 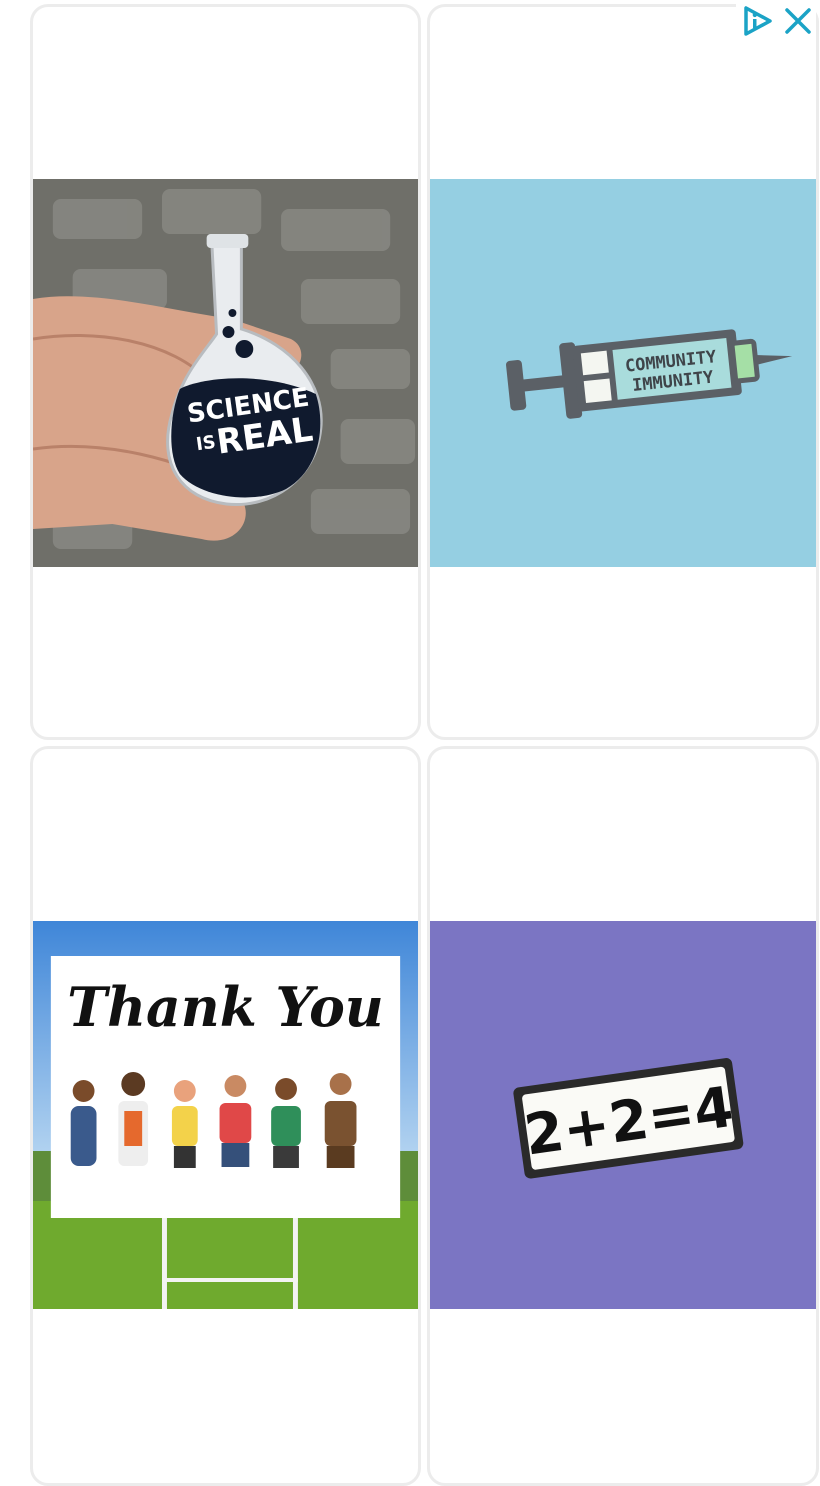 I want to click on product-image-community-immunity: COMMUNITY IMMUNITY, so click(x=623, y=373).